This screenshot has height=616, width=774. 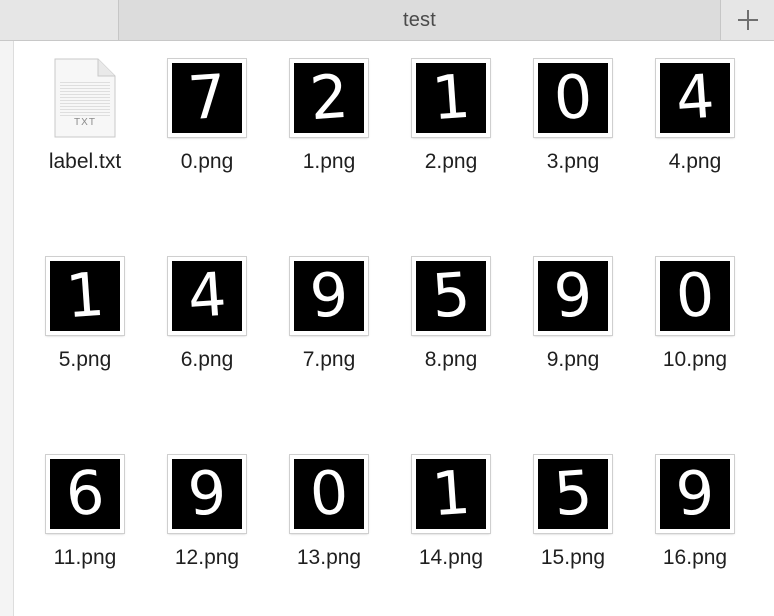 I want to click on file-item-png: 5 15.png, so click(x=573, y=530).